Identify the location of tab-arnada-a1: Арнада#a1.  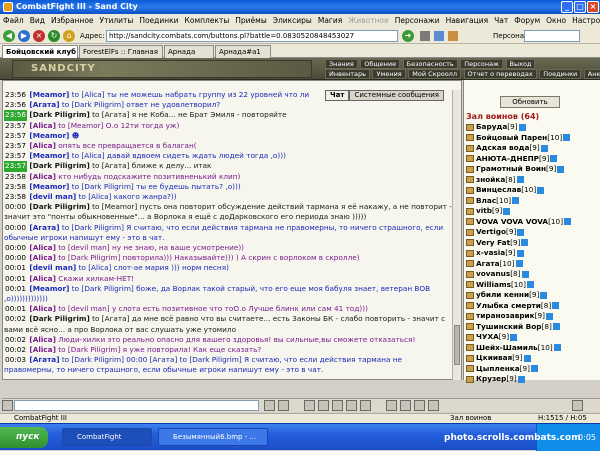
(243, 51).